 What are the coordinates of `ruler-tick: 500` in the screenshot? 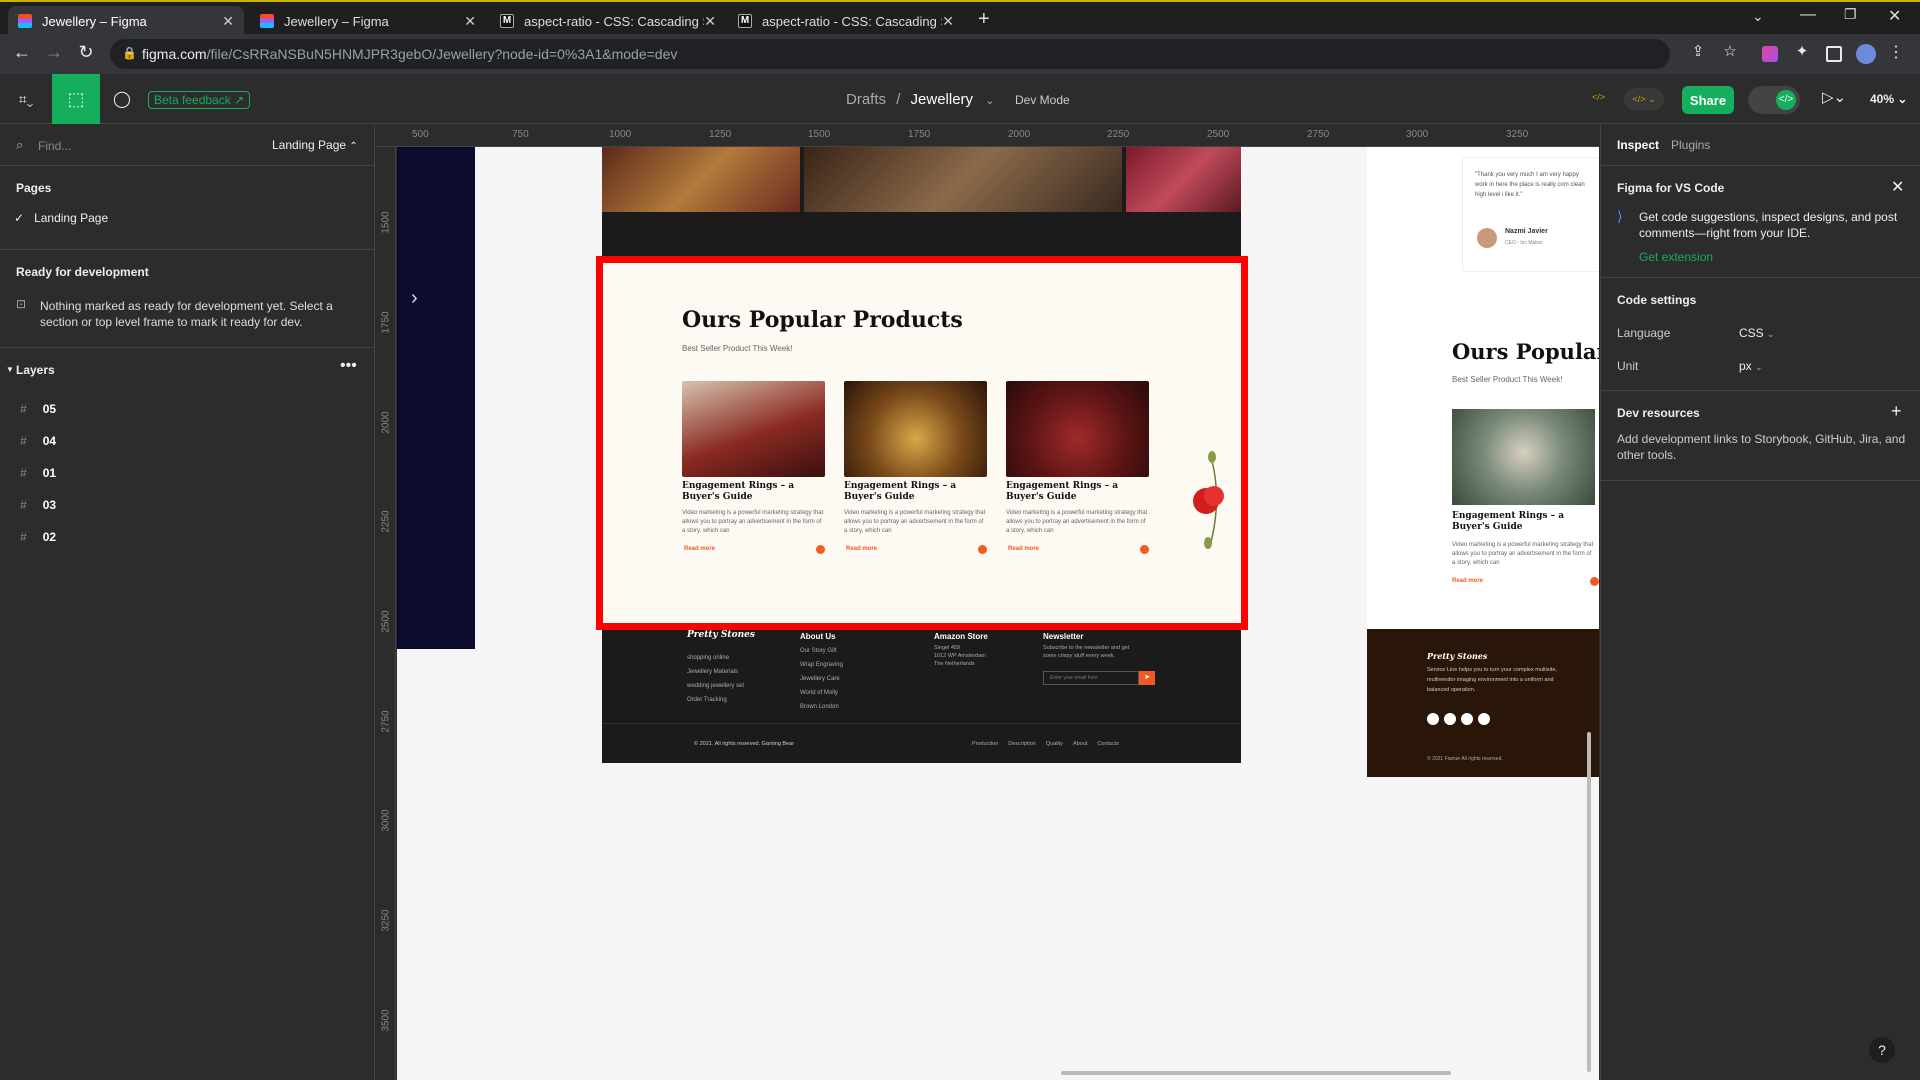 It's located at (420, 134).